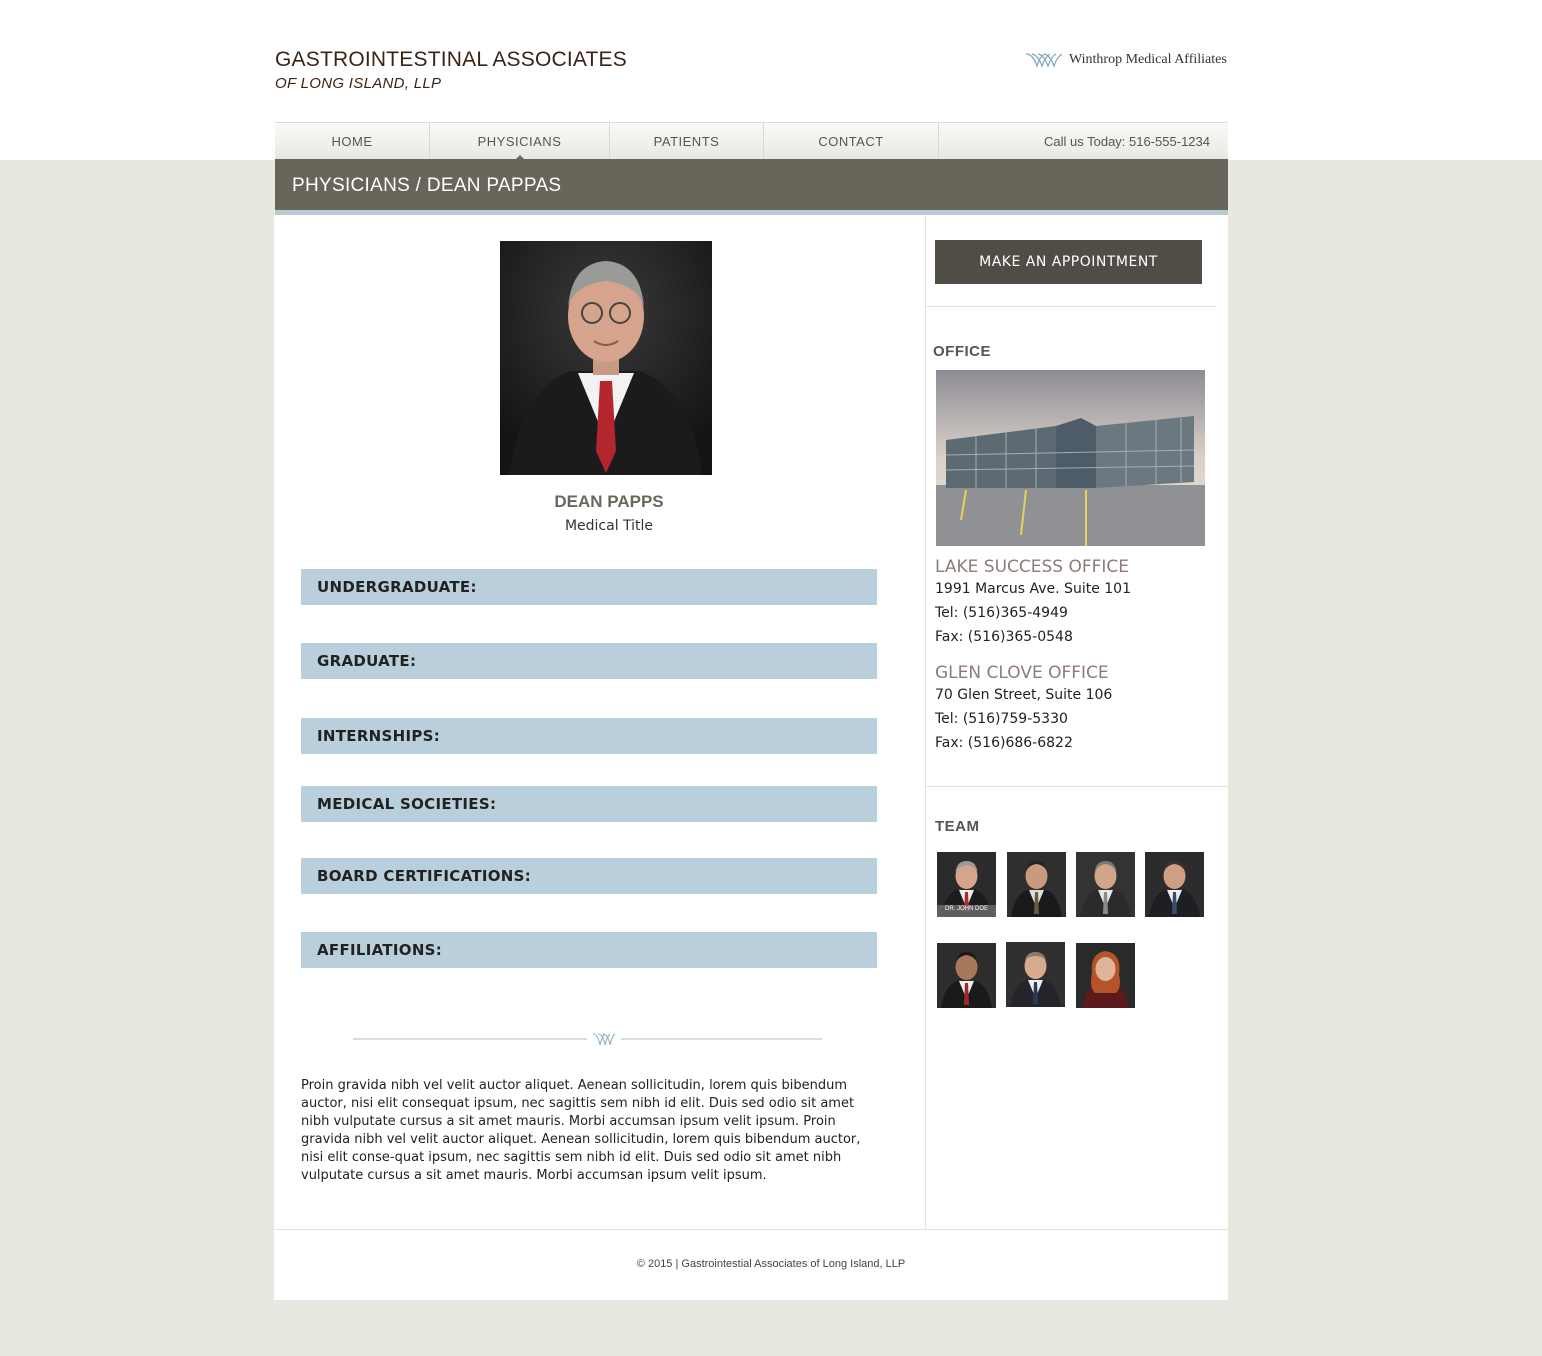 This screenshot has width=1542, height=1356. I want to click on nav-physicians: PHYSICIANS, so click(520, 141).